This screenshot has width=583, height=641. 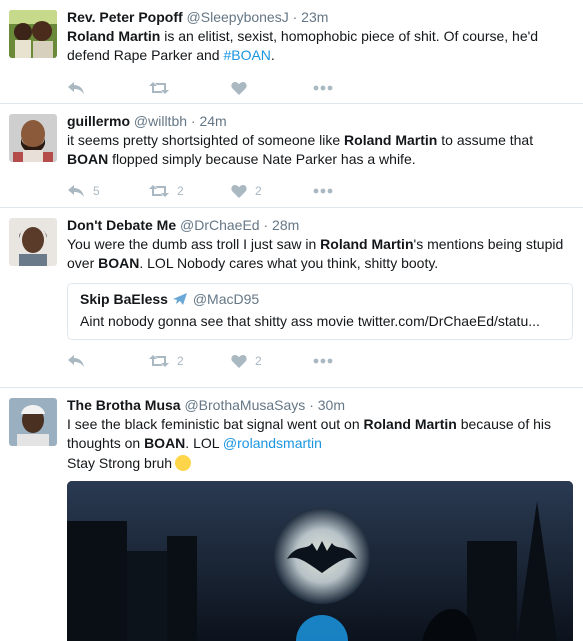 I want to click on quoted-author-handle: @MacD95, so click(x=226, y=299).